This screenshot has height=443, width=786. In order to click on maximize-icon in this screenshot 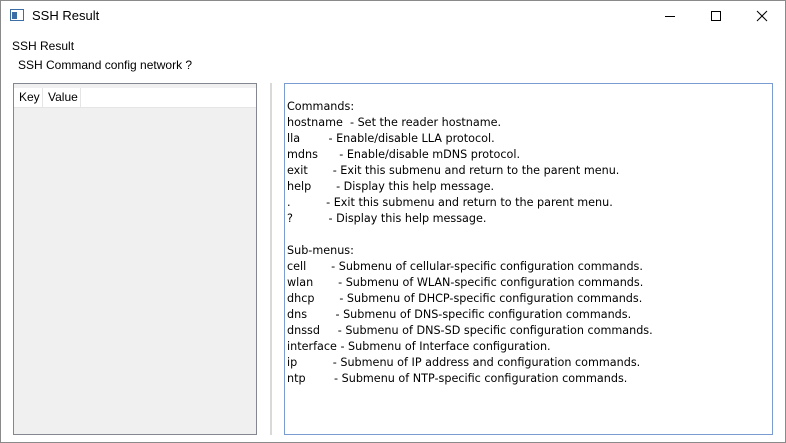, I will do `click(716, 16)`.